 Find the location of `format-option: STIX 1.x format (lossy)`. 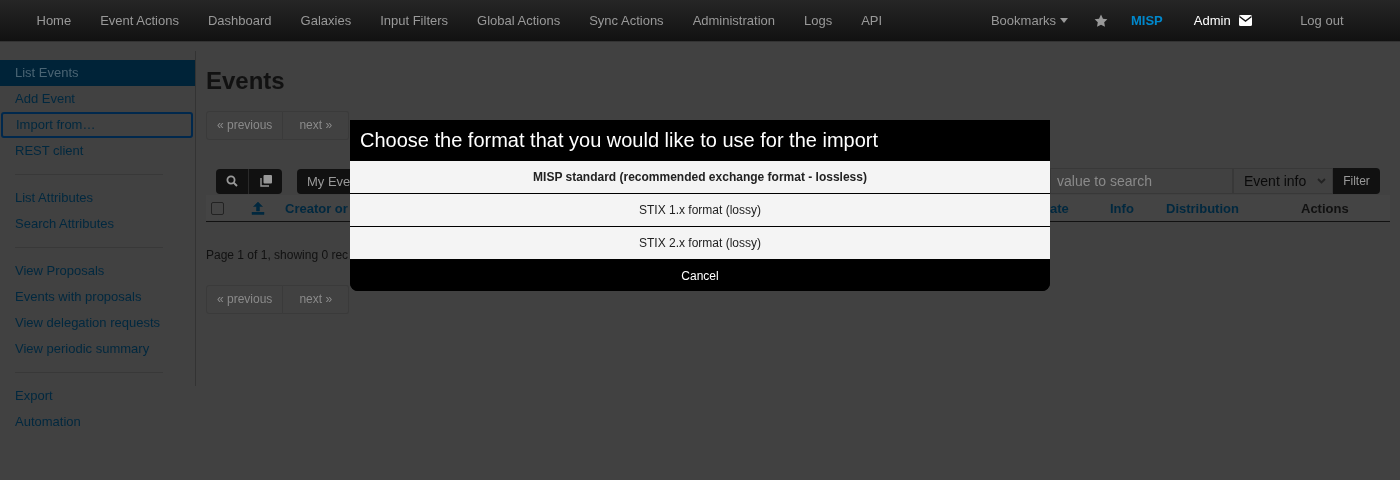

format-option: STIX 1.x format (lossy) is located at coordinates (700, 210).